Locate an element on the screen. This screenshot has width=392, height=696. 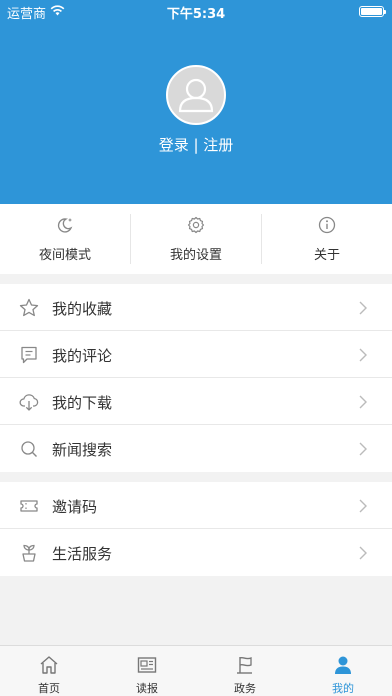
tab-newspaper-label: 读报 is located at coordinates (147, 688).